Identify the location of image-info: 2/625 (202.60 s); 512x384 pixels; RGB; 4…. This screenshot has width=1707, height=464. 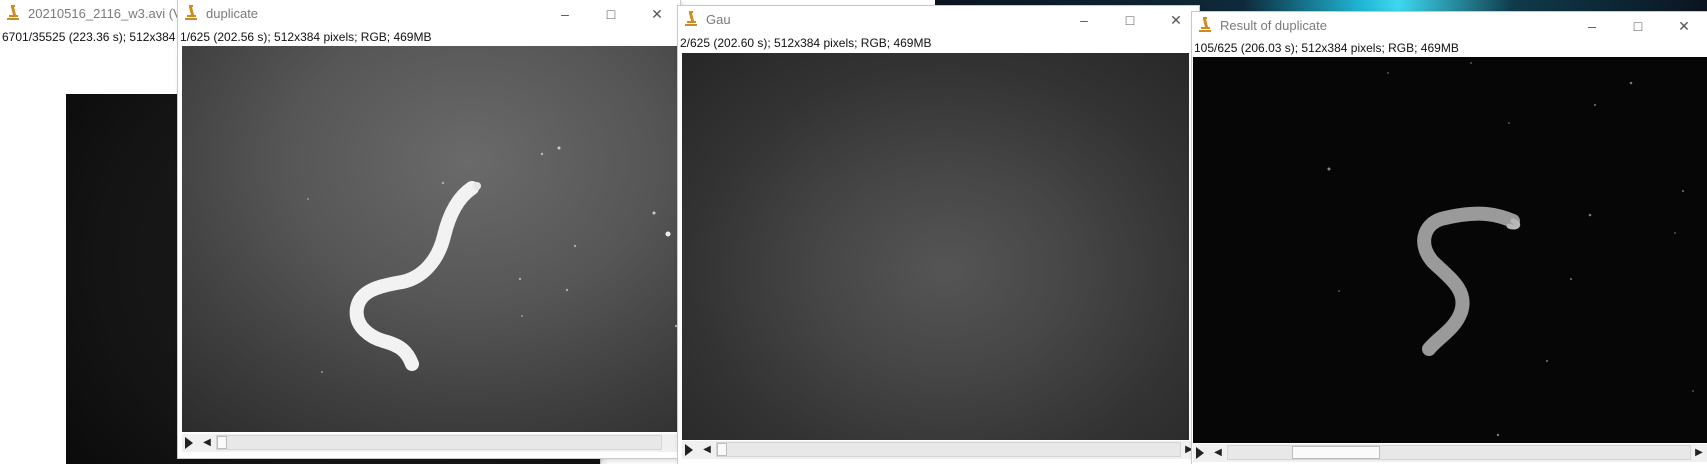
(806, 43).